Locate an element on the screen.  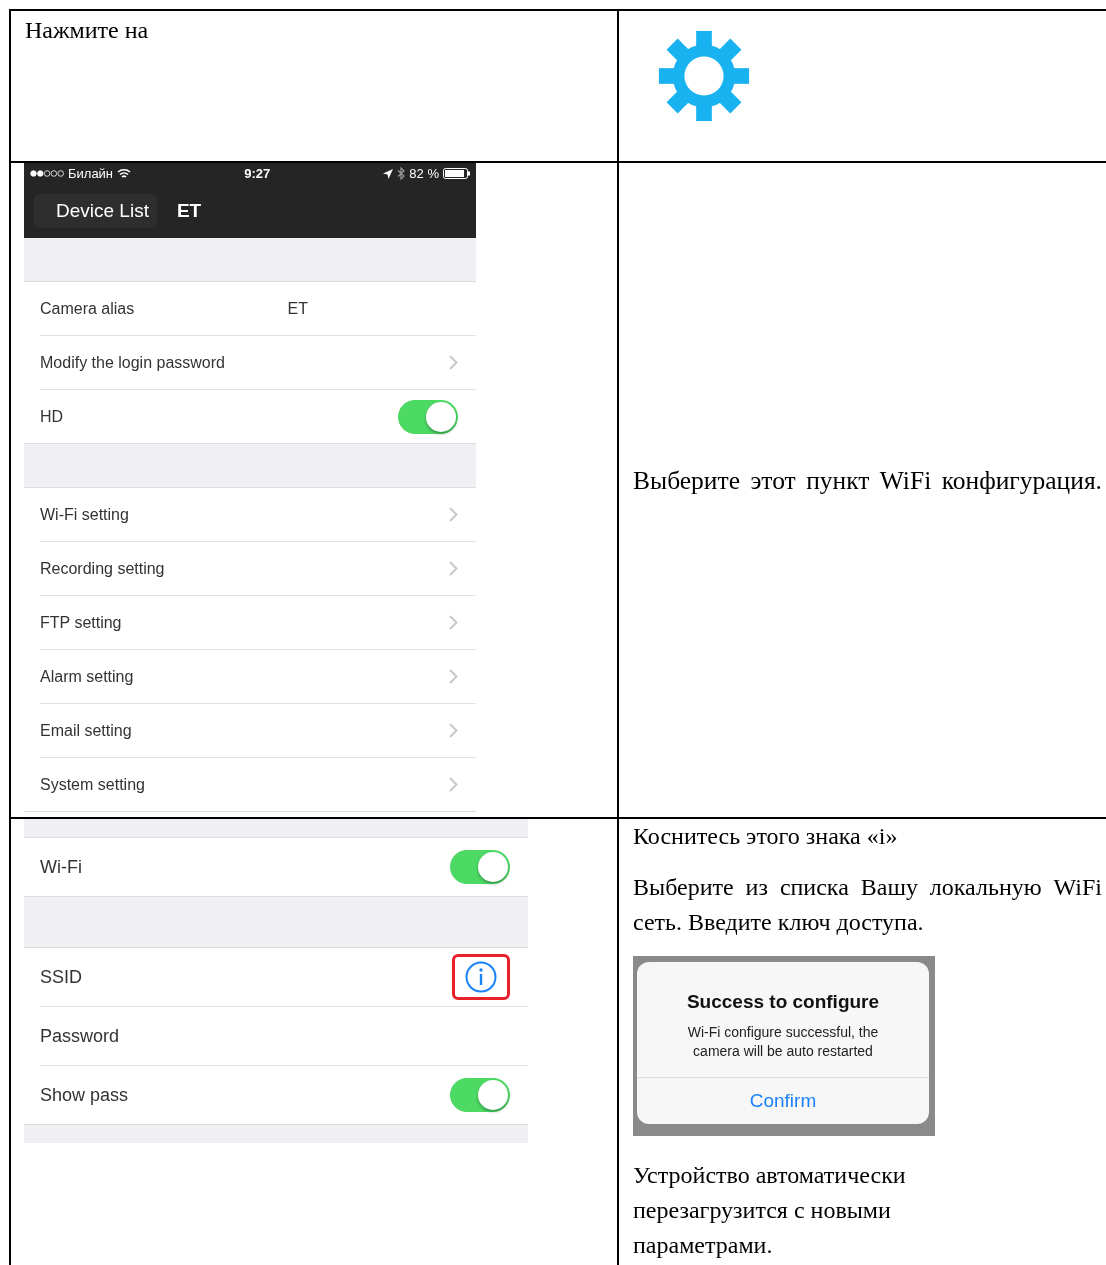
setting-label: Show pass is located at coordinates (85, 1095).